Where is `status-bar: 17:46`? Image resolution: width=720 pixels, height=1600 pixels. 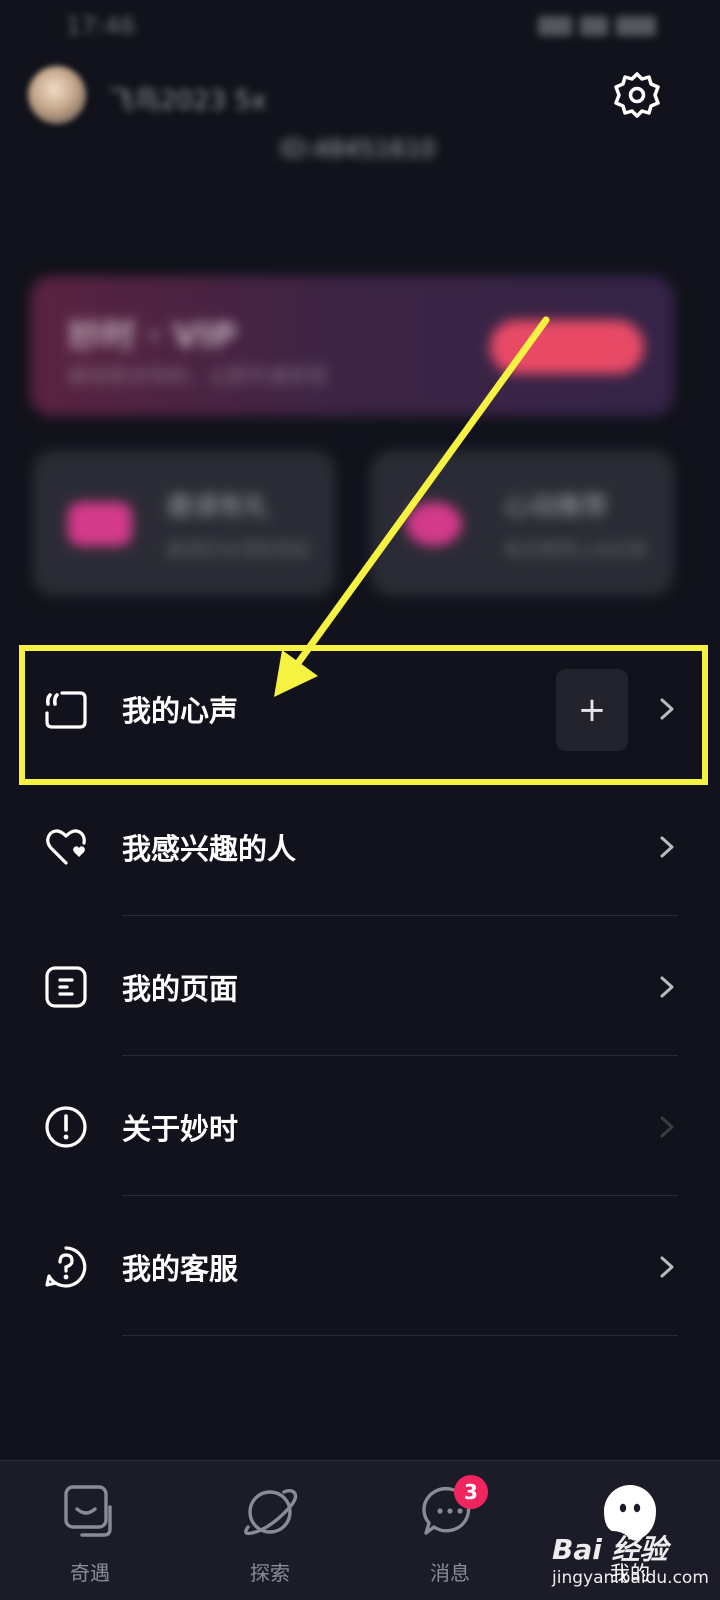 status-bar: 17:46 is located at coordinates (360, 28).